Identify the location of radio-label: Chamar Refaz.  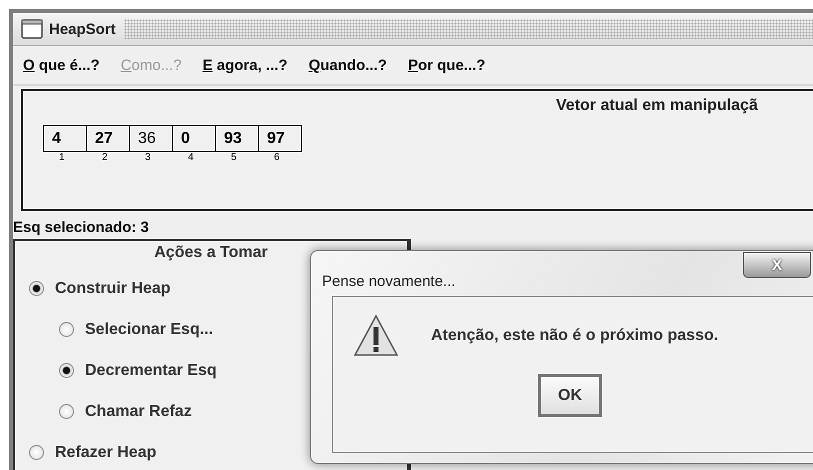
(138, 411).